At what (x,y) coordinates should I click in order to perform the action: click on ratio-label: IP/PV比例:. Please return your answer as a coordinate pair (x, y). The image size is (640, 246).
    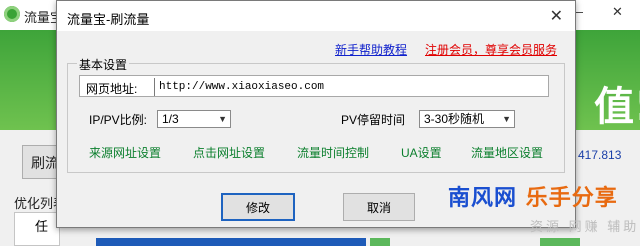
    Looking at the image, I should click on (118, 120).